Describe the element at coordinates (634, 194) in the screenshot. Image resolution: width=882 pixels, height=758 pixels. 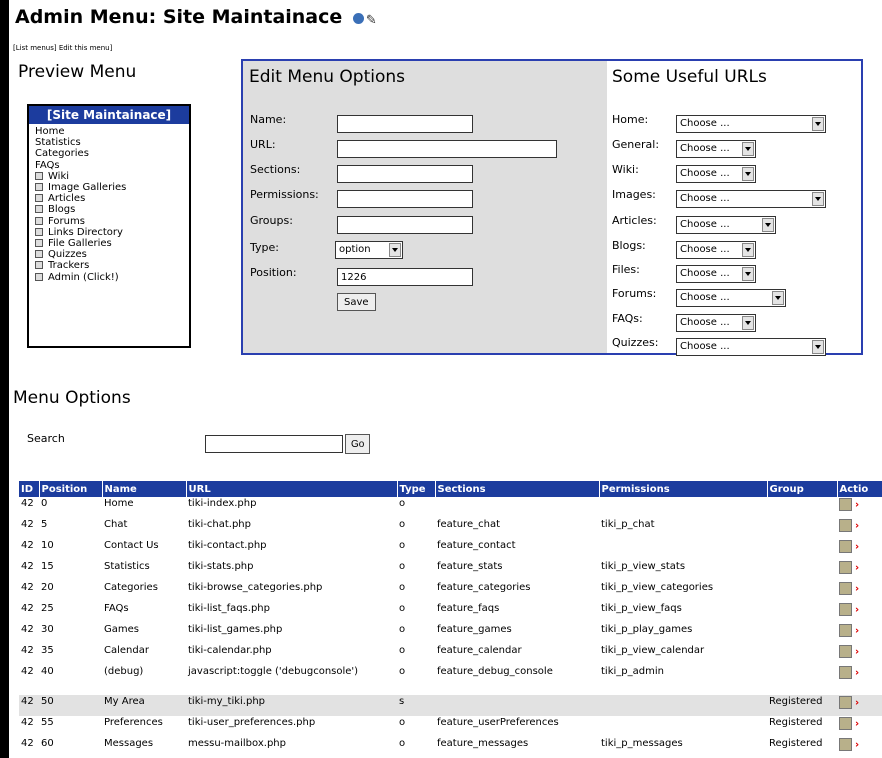
I see `useful-url-label: Images:` at that location.